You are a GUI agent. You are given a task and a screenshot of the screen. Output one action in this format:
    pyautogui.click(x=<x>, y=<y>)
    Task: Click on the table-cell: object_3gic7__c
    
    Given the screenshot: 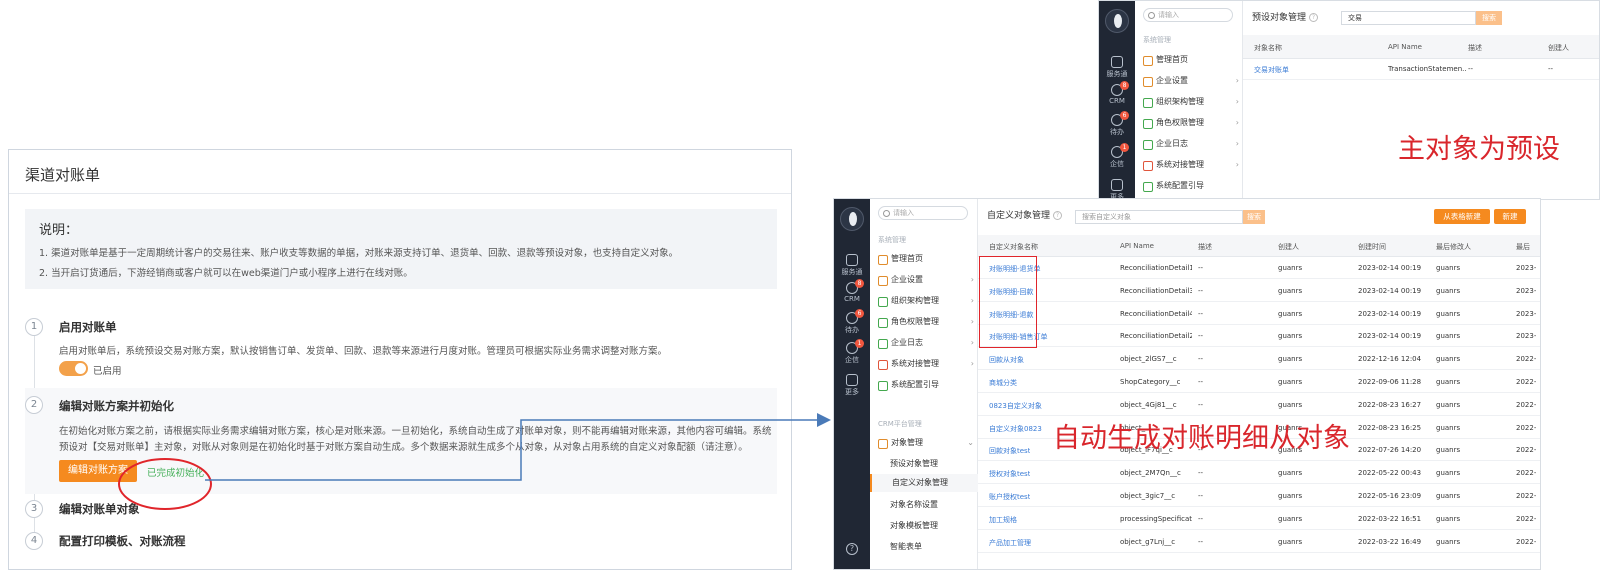 What is the action you would take?
    pyautogui.click(x=1148, y=496)
    